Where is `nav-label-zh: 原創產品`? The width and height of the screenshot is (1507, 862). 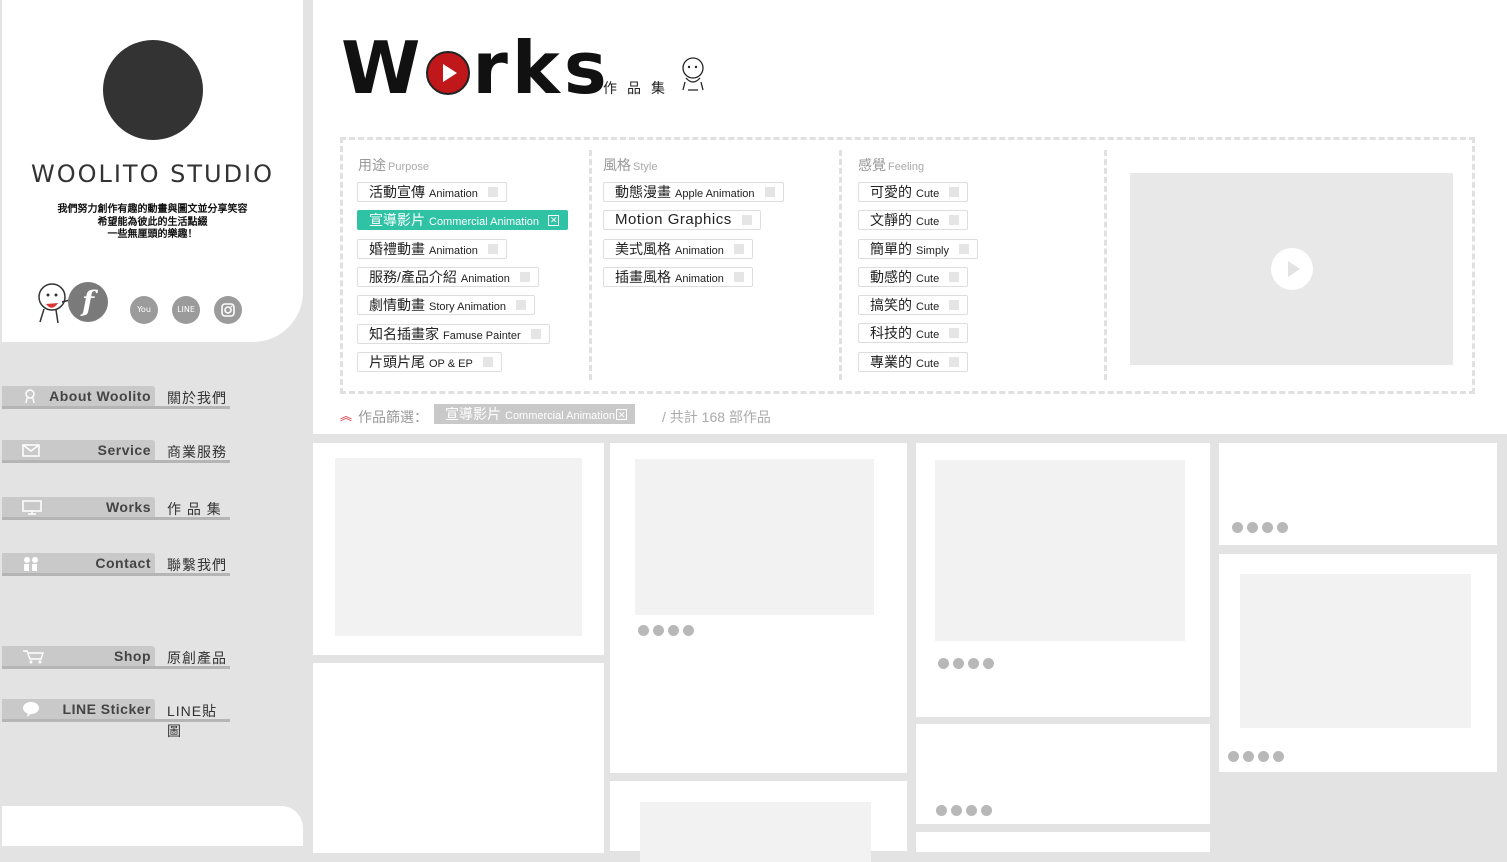
nav-label-zh: 原創產品 is located at coordinates (197, 658).